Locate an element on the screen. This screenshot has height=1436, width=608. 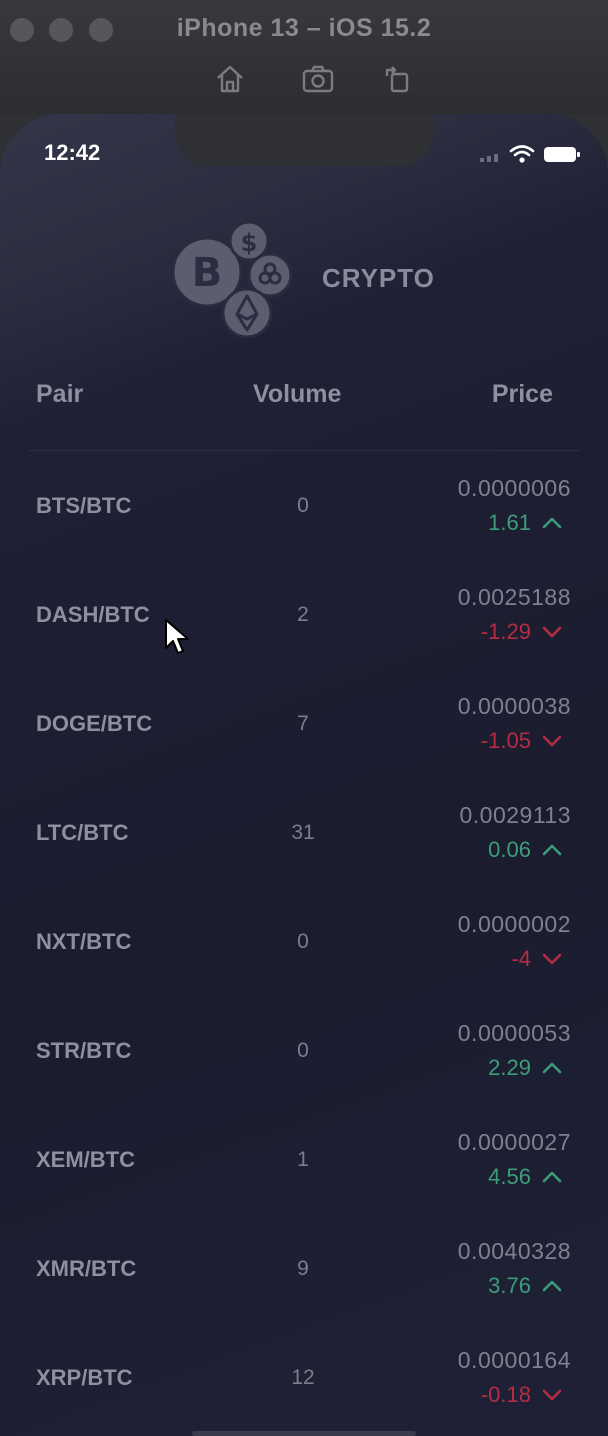
price-change: -1.29 is located at coordinates (522, 631).